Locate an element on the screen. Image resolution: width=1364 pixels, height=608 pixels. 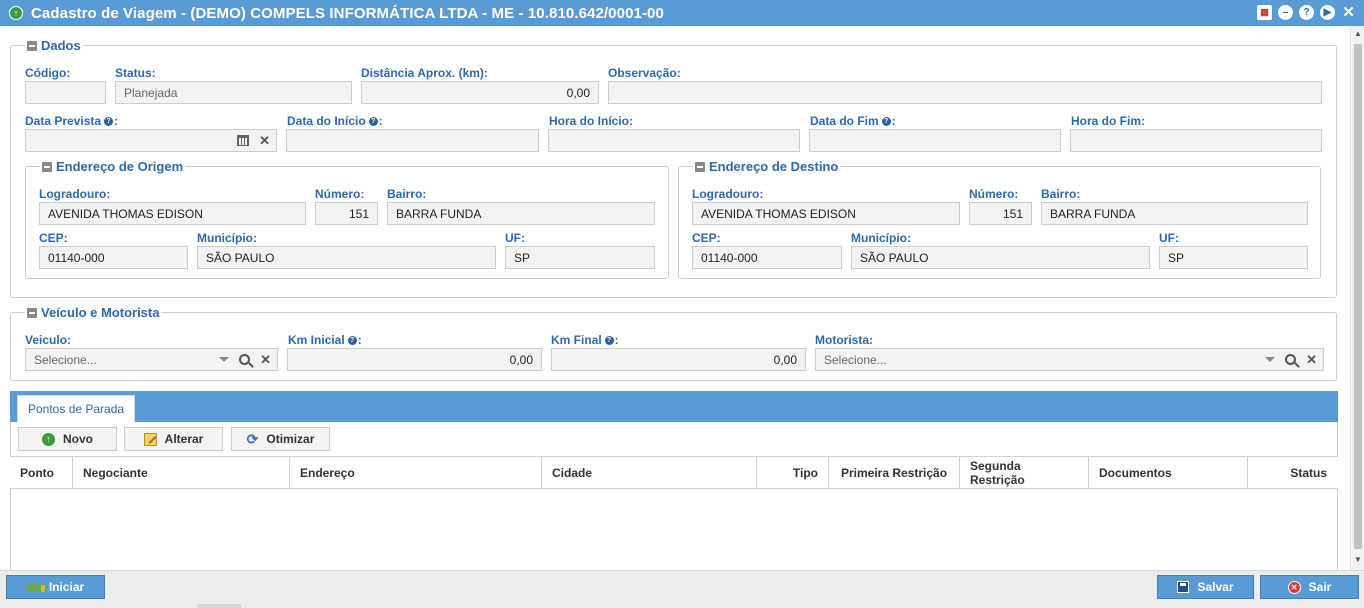
iniciar-button: Iniciar is located at coordinates (55, 587).